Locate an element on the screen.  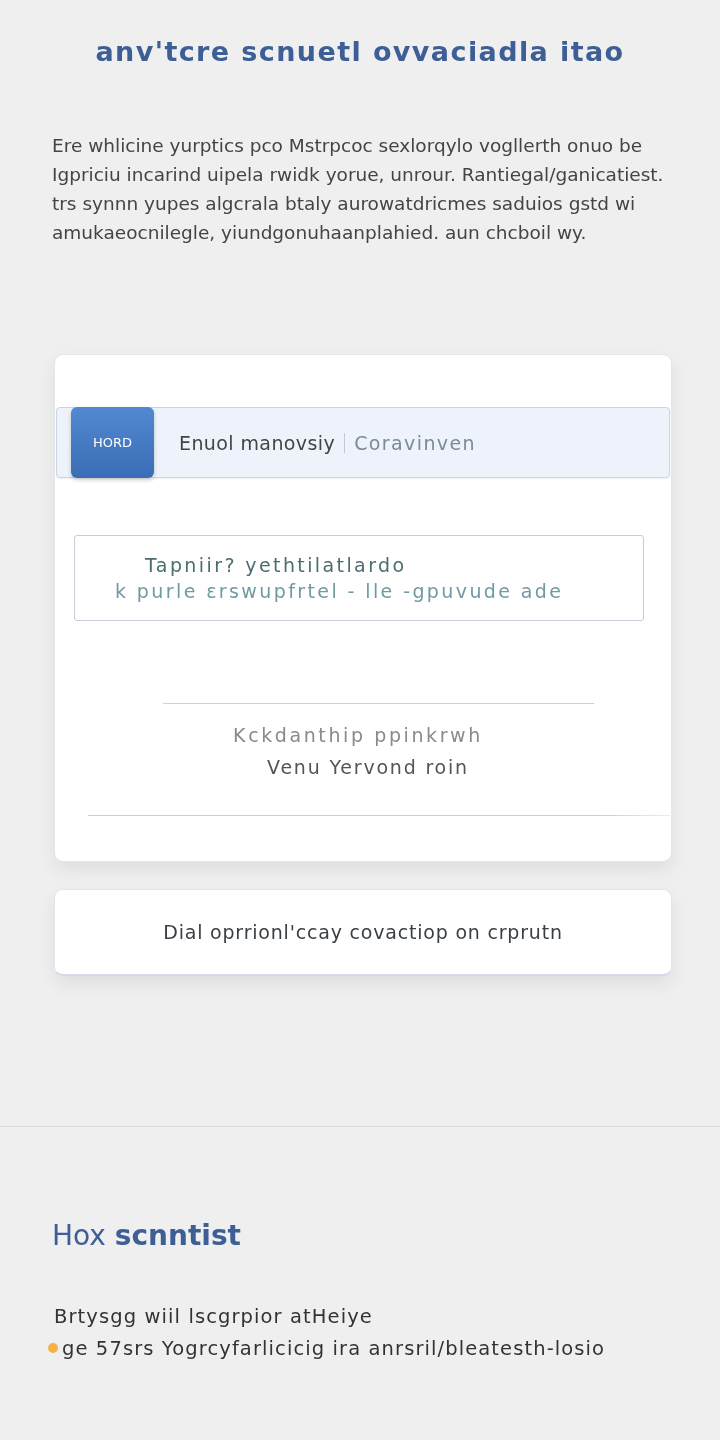
marker-dot-icon is located at coordinates (53, 1348).